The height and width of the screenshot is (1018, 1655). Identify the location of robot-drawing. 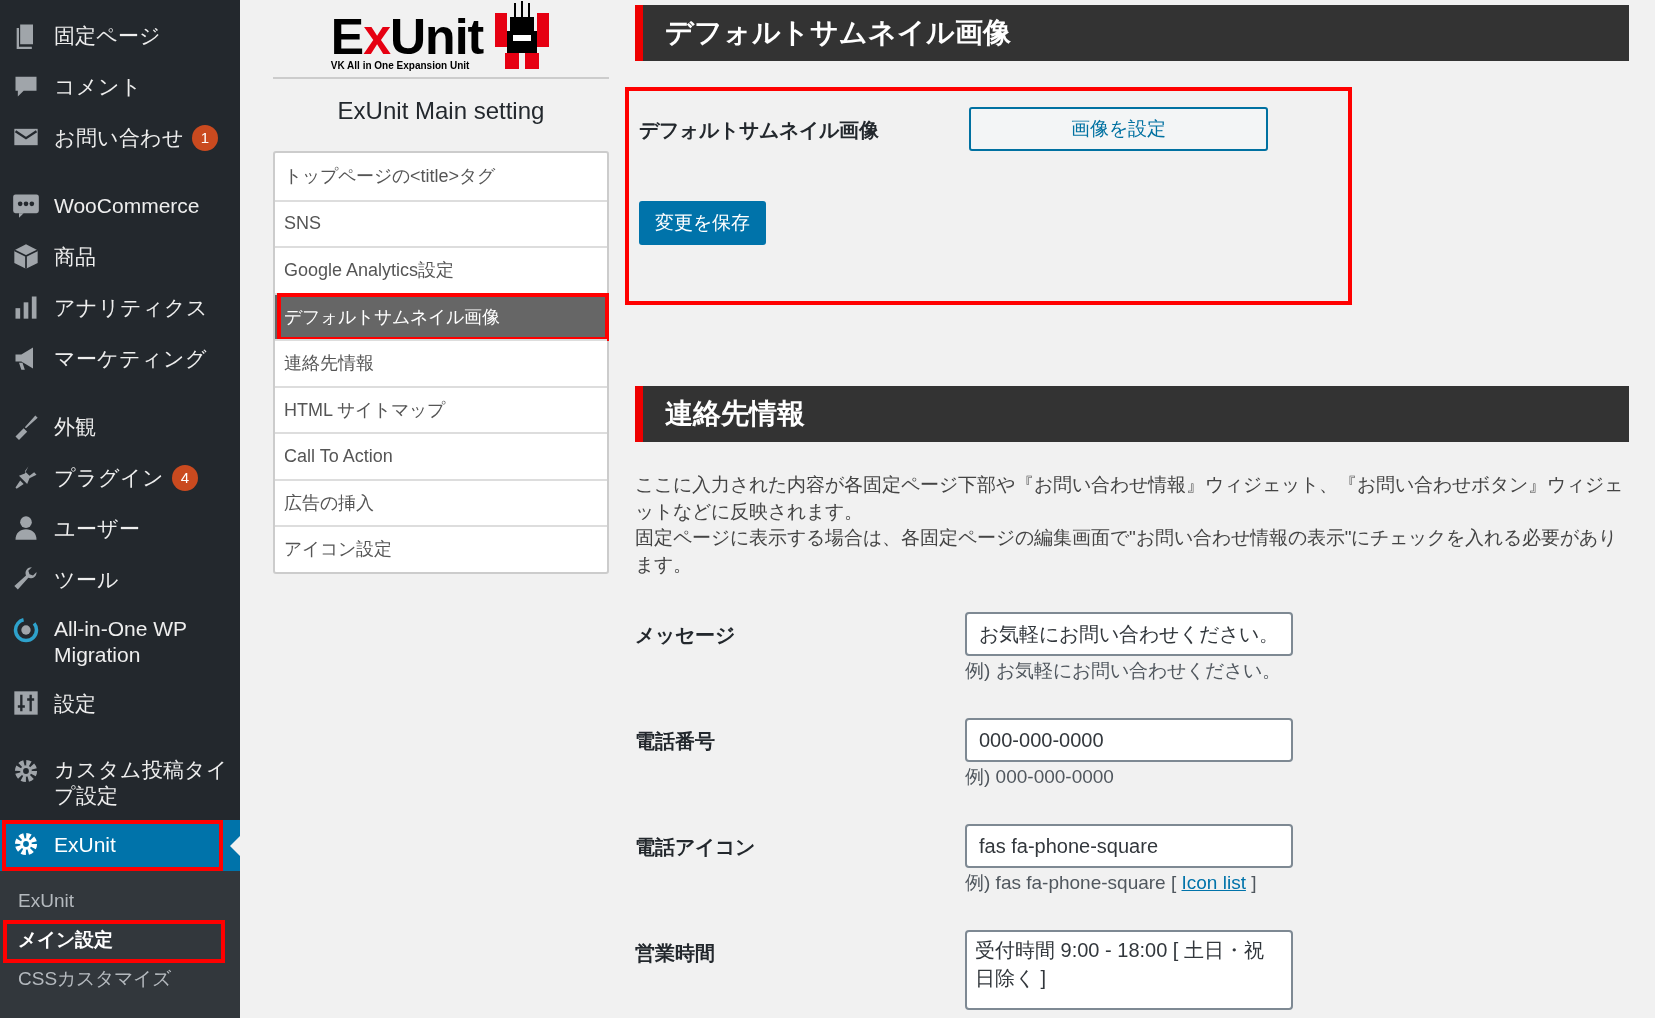
(522, 36).